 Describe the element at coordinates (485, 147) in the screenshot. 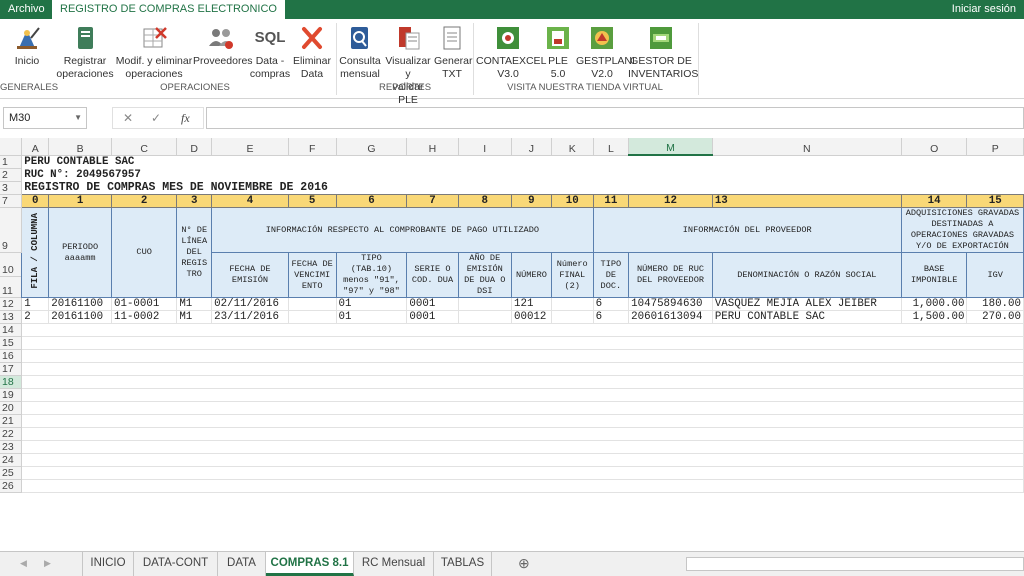

I see `col-header: I` at that location.